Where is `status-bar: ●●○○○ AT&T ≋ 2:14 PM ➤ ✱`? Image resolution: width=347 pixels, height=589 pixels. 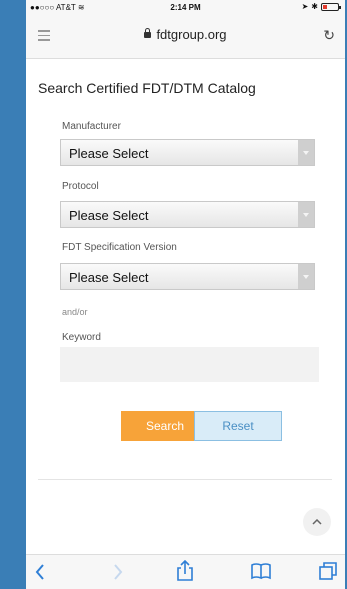 status-bar: ●●○○○ AT&T ≋ 2:14 PM ➤ ✱ is located at coordinates (185, 8).